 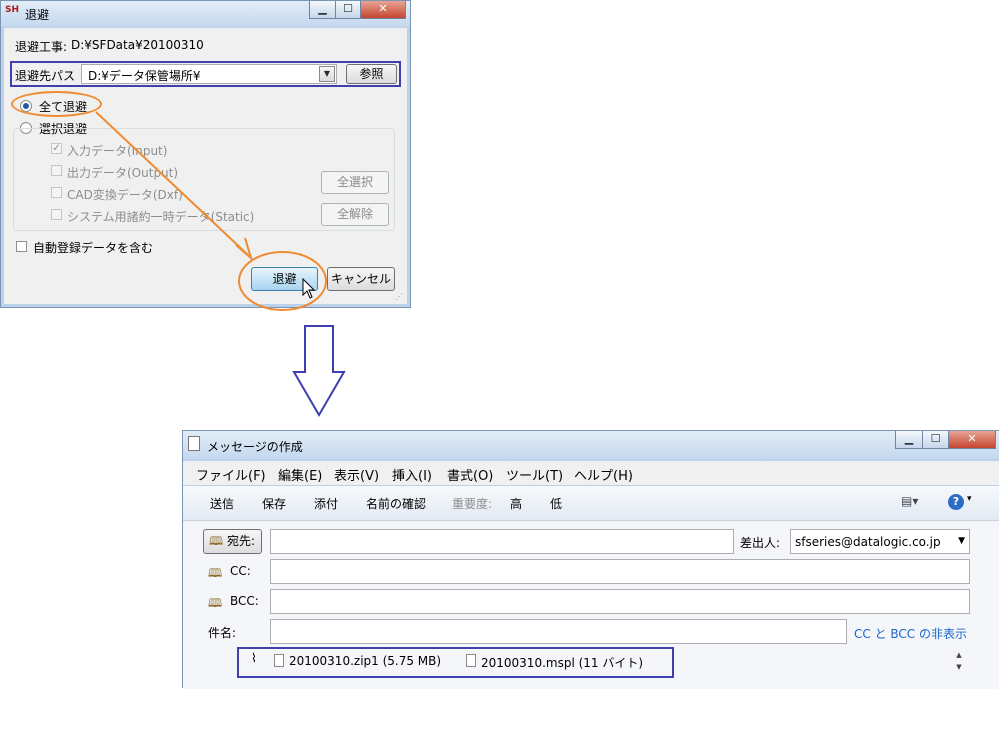 I want to click on close-icon: ✕, so click(x=972, y=438).